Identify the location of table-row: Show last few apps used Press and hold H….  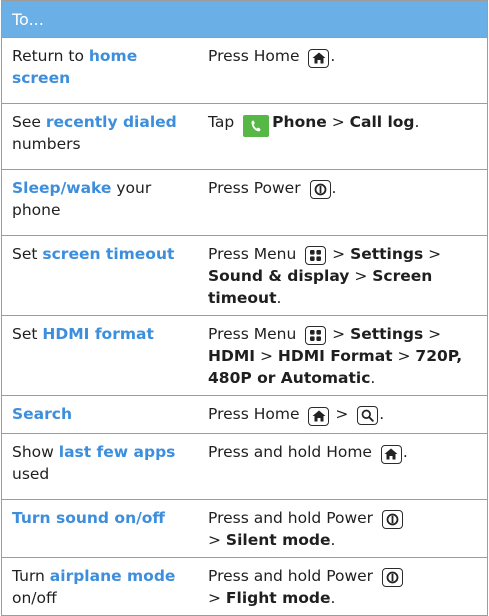
(244, 467).